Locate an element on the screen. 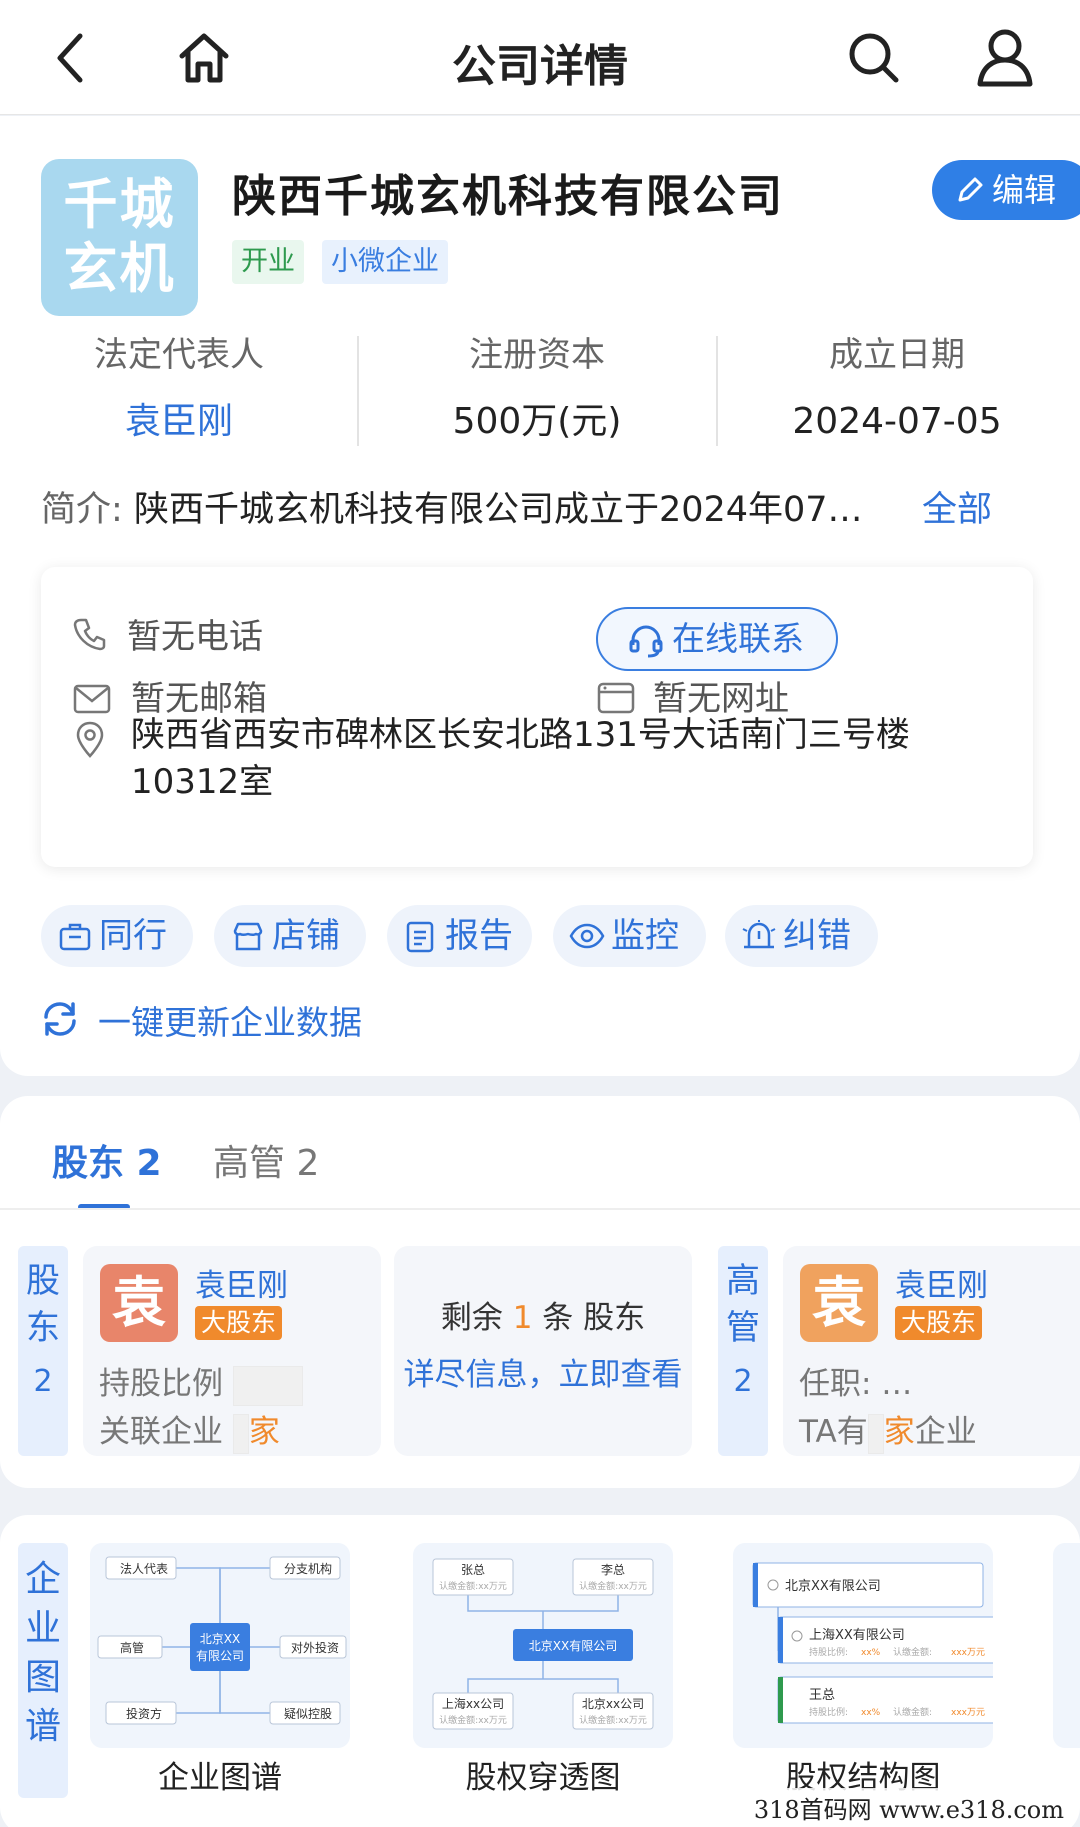  penetration-node: 李总 is located at coordinates (613, 1569).